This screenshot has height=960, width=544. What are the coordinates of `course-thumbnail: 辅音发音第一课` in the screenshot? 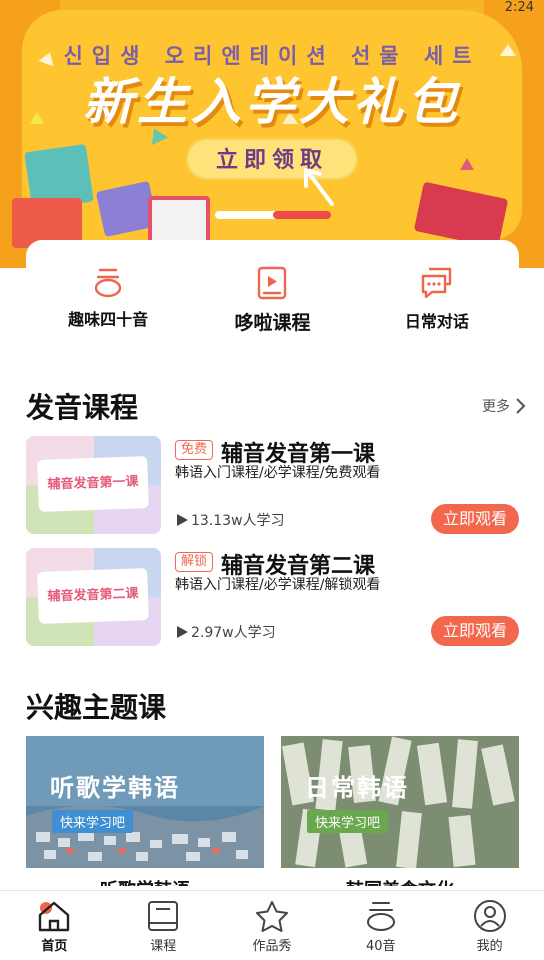 It's located at (93, 485).